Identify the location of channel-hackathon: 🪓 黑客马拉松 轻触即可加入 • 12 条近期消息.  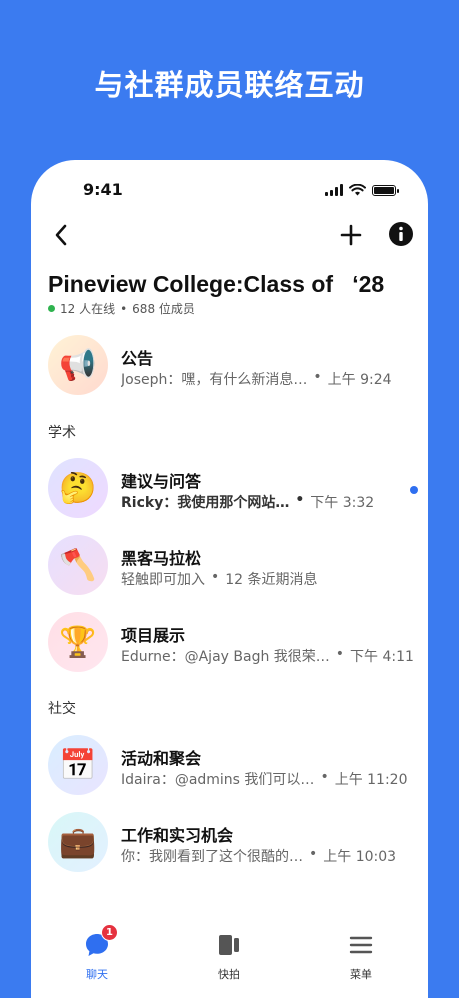
(233, 566).